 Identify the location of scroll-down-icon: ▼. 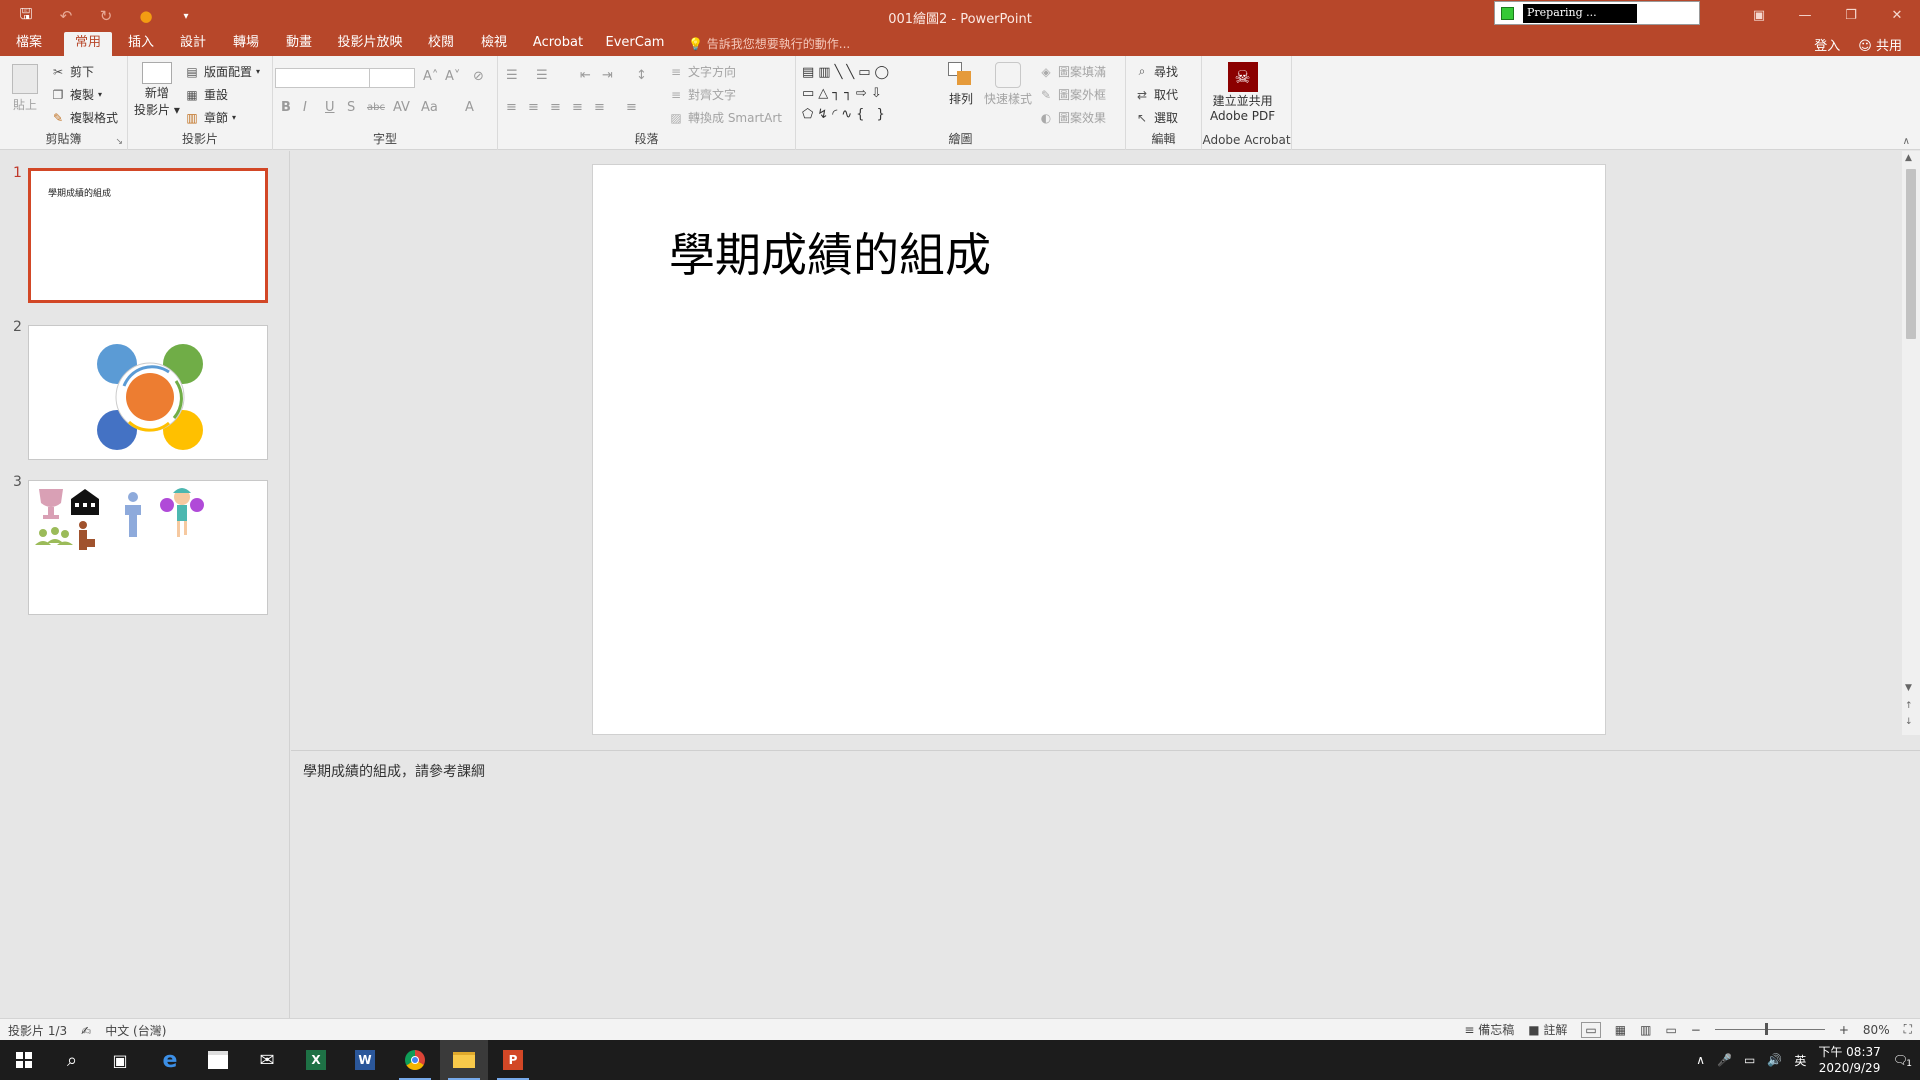
(1908, 688).